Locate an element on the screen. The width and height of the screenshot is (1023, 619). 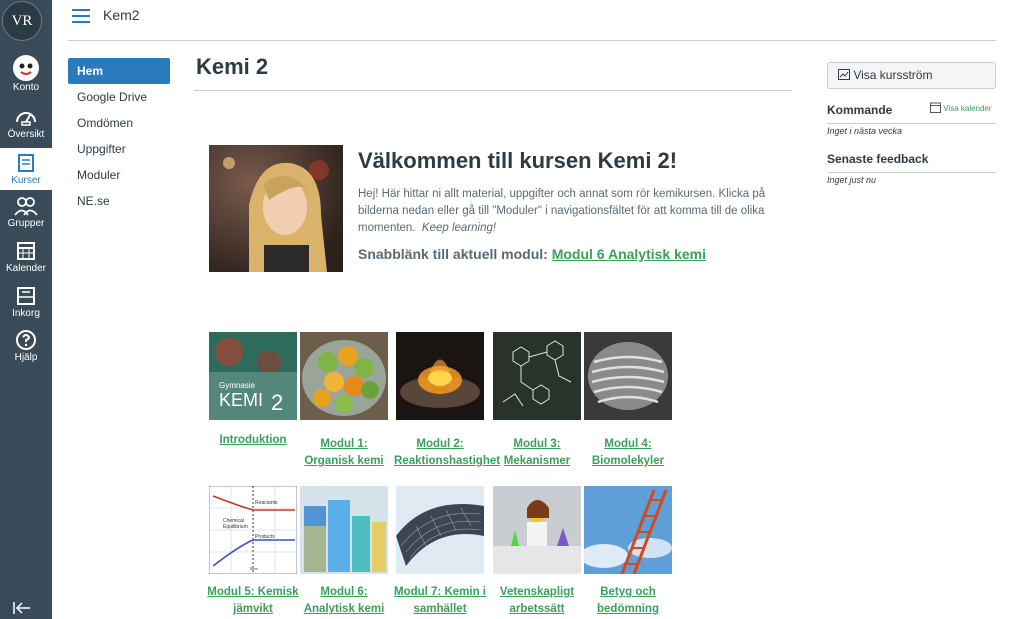
inbox-icon is located at coordinates (26, 296).